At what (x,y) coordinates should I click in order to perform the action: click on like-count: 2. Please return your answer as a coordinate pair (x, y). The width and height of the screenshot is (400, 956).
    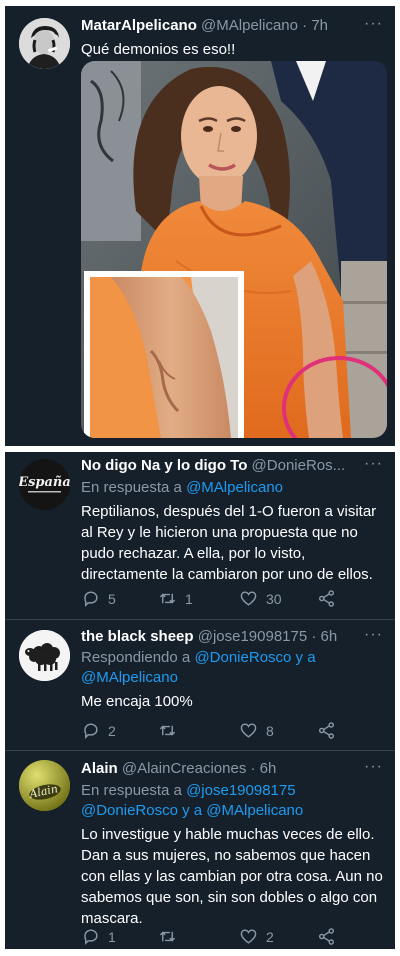
    Looking at the image, I should click on (270, 936).